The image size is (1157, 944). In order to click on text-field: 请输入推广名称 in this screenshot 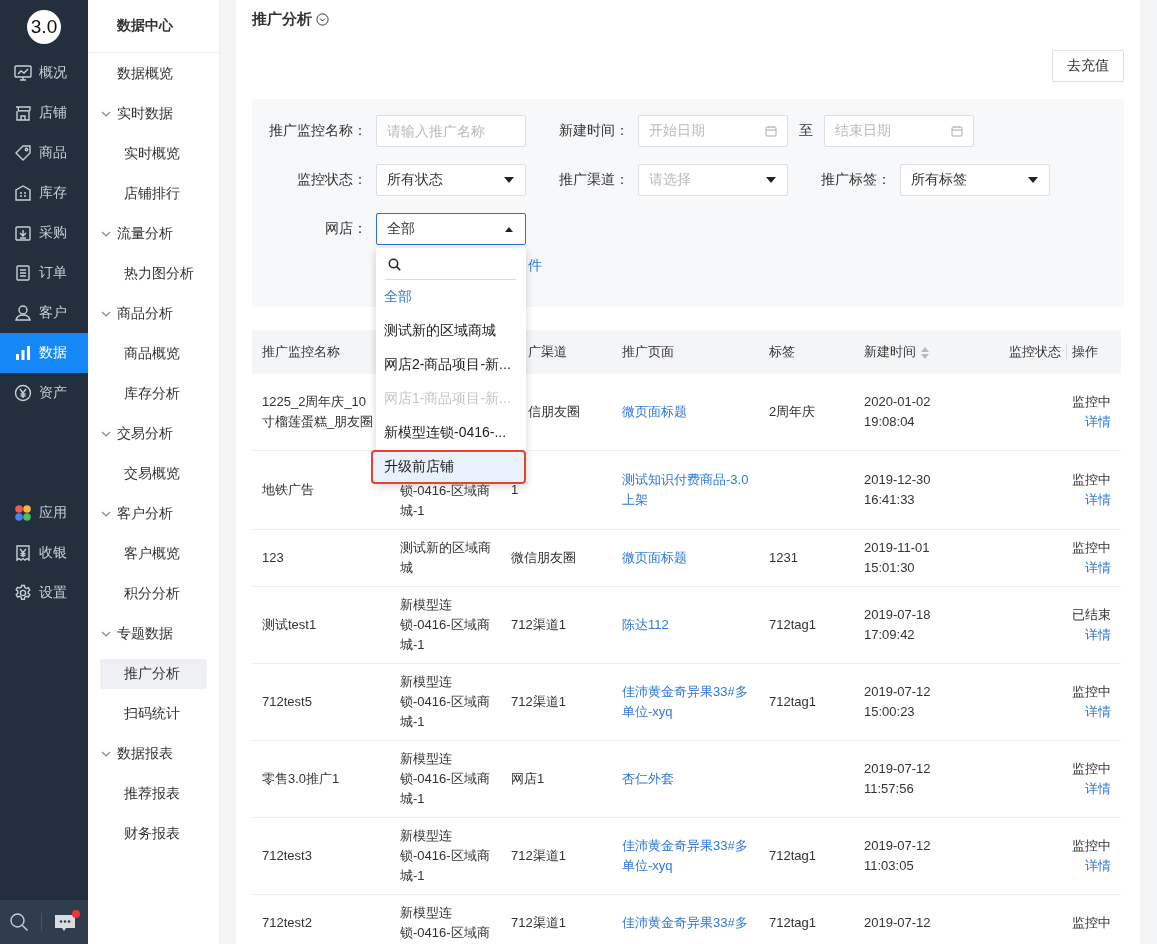, I will do `click(451, 131)`.